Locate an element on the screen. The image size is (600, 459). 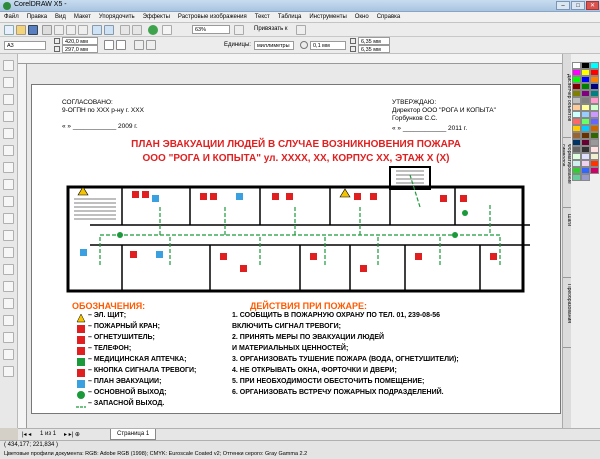
undo-icon is located at coordinates (97, 30).